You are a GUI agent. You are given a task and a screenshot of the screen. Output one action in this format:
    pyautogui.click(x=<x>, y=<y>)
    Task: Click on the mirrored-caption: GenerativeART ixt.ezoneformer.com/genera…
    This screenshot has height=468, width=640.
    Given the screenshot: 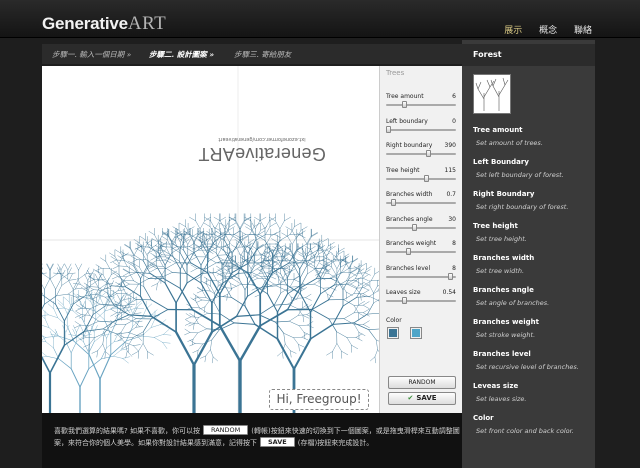 What is the action you would take?
    pyautogui.click(x=262, y=150)
    